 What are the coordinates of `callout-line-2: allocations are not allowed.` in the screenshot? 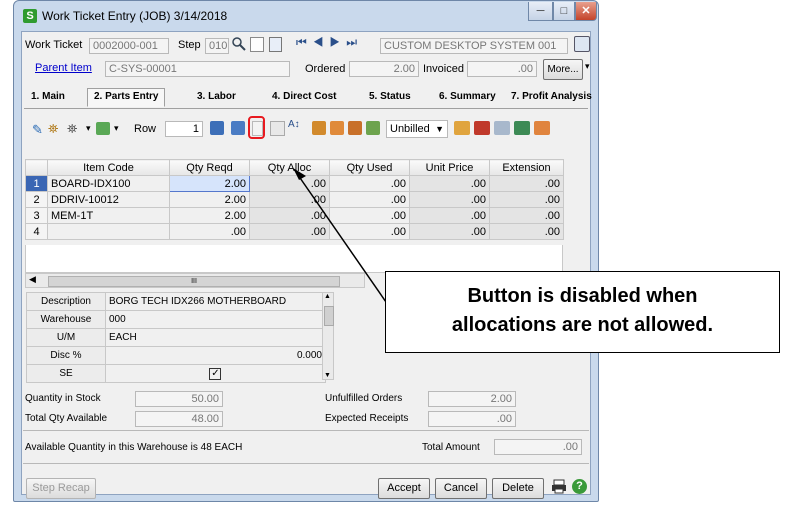 It's located at (582, 325).